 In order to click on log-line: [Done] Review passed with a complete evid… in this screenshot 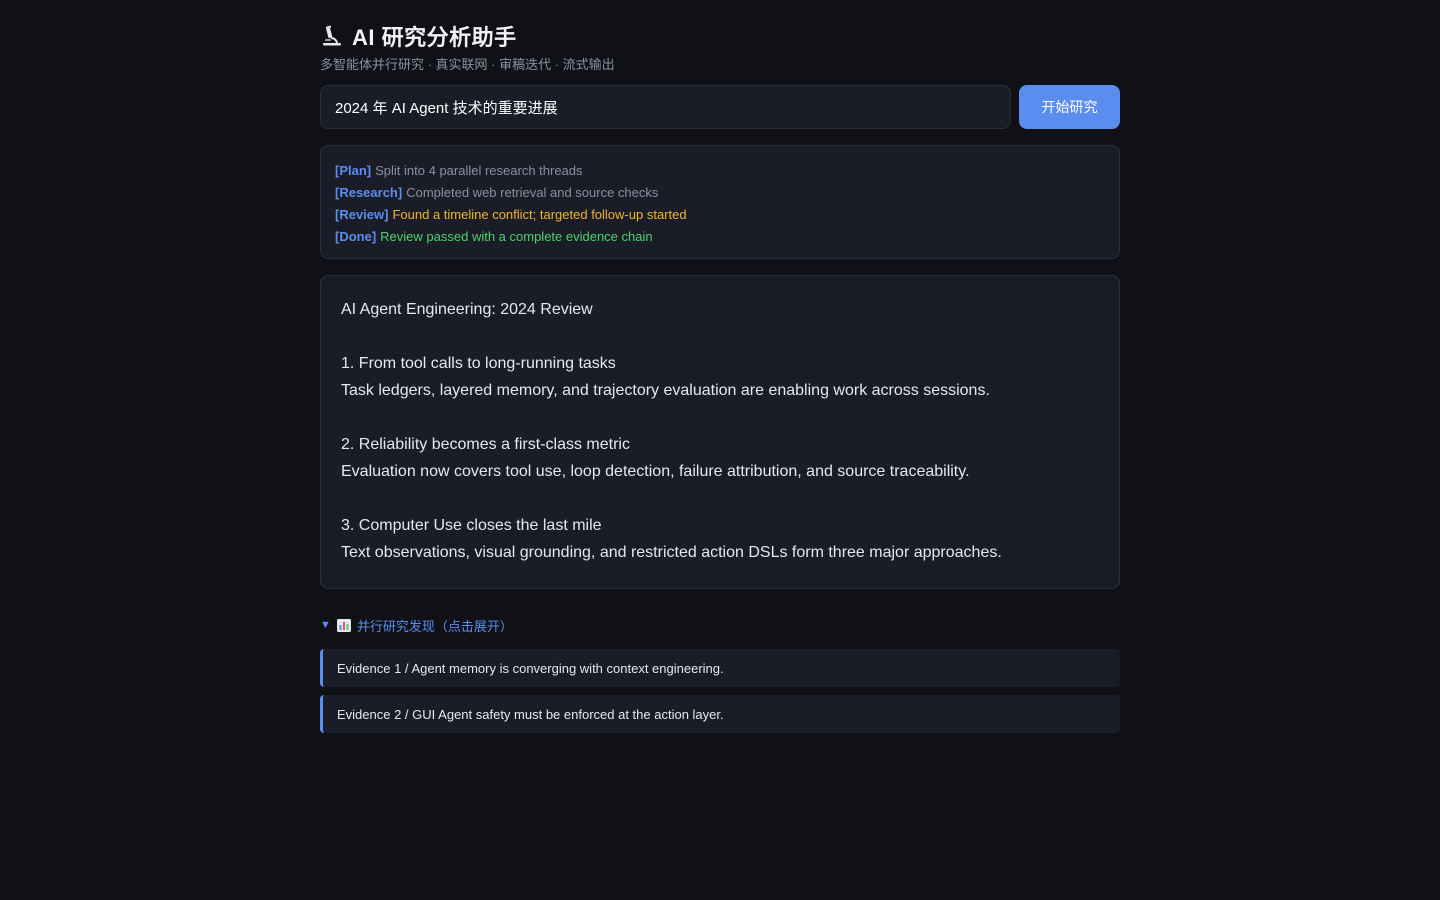, I will do `click(720, 237)`.